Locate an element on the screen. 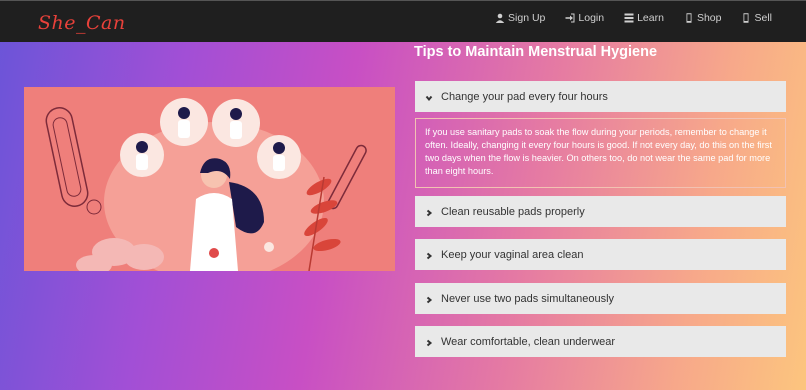 This screenshot has height=390, width=806. accordion-header-change-pad: Change your pad every four hours is located at coordinates (600, 96).